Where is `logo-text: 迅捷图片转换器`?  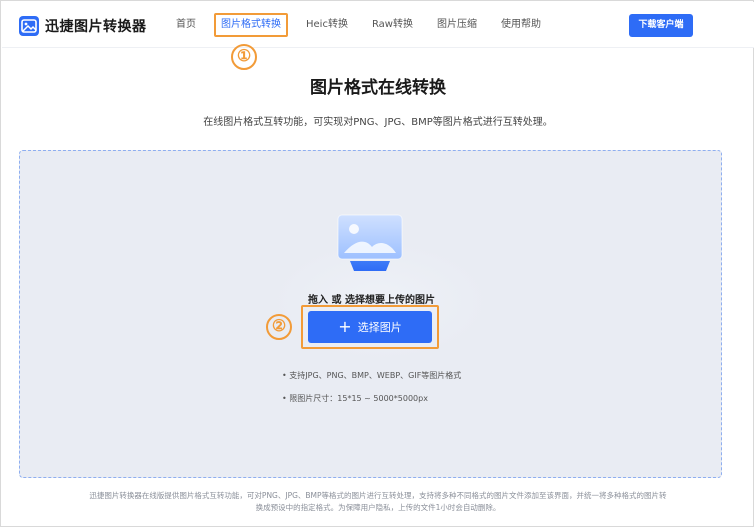
logo-text: 迅捷图片转换器 is located at coordinates (96, 27).